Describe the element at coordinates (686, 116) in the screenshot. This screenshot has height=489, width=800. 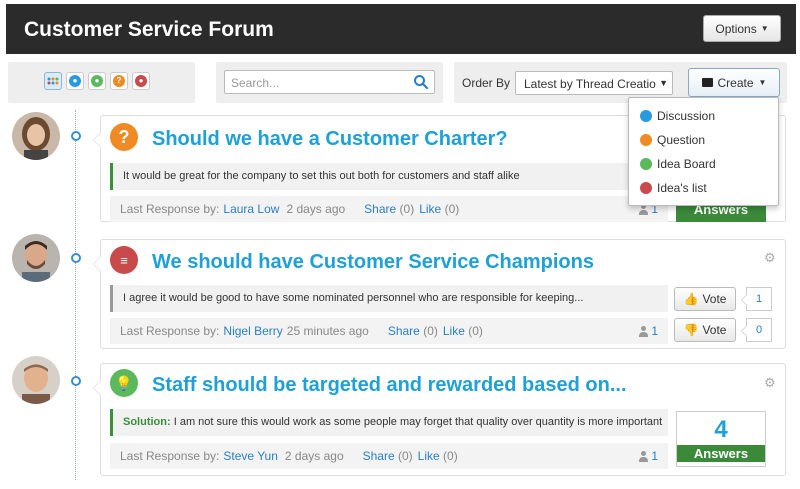
I see `menu-item-label: Discussion` at that location.